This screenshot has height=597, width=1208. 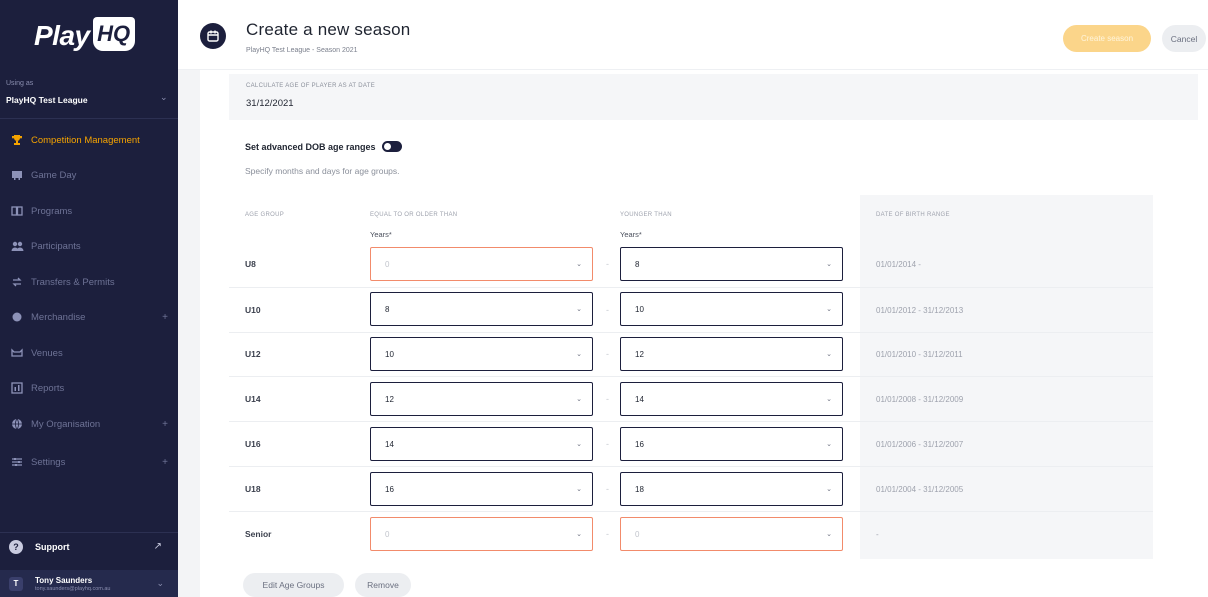 What do you see at coordinates (17, 424) in the screenshot?
I see `globe-icon` at bounding box center [17, 424].